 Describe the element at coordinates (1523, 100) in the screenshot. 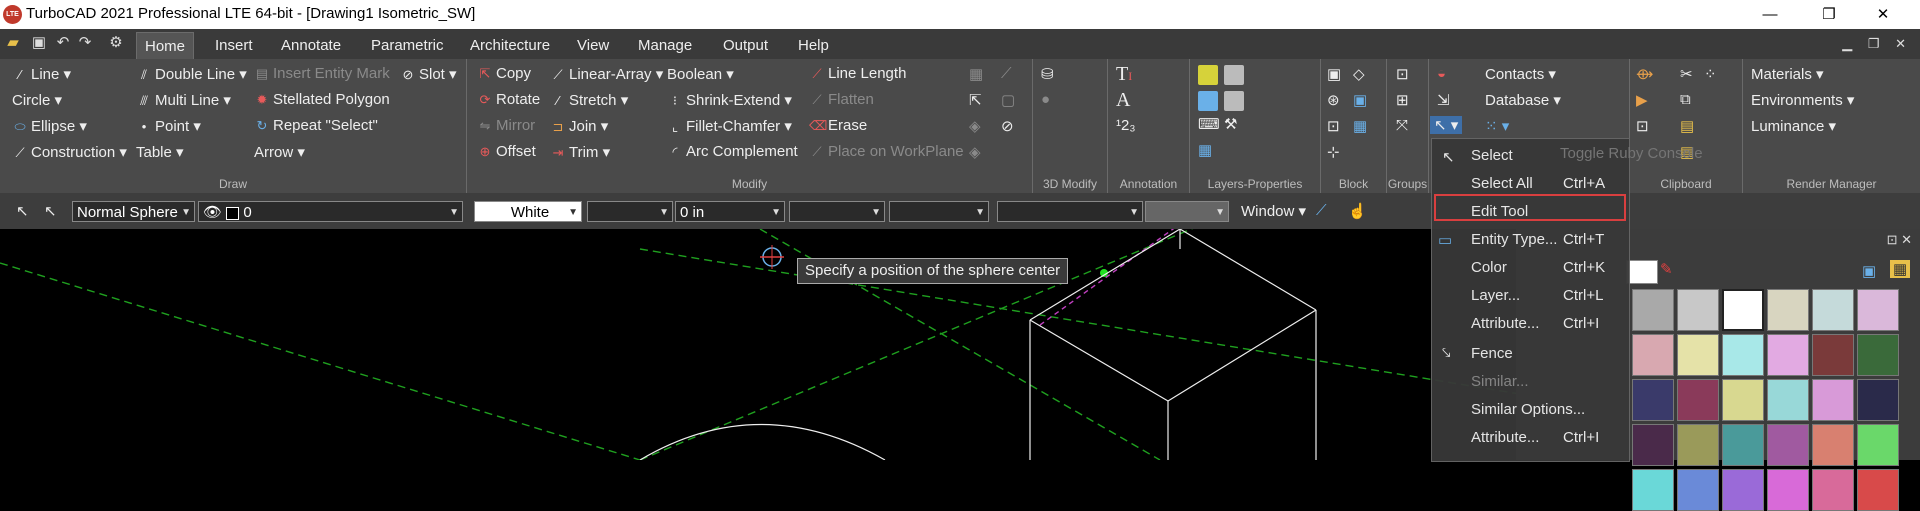

I see `database-menu: Database ▾` at that location.